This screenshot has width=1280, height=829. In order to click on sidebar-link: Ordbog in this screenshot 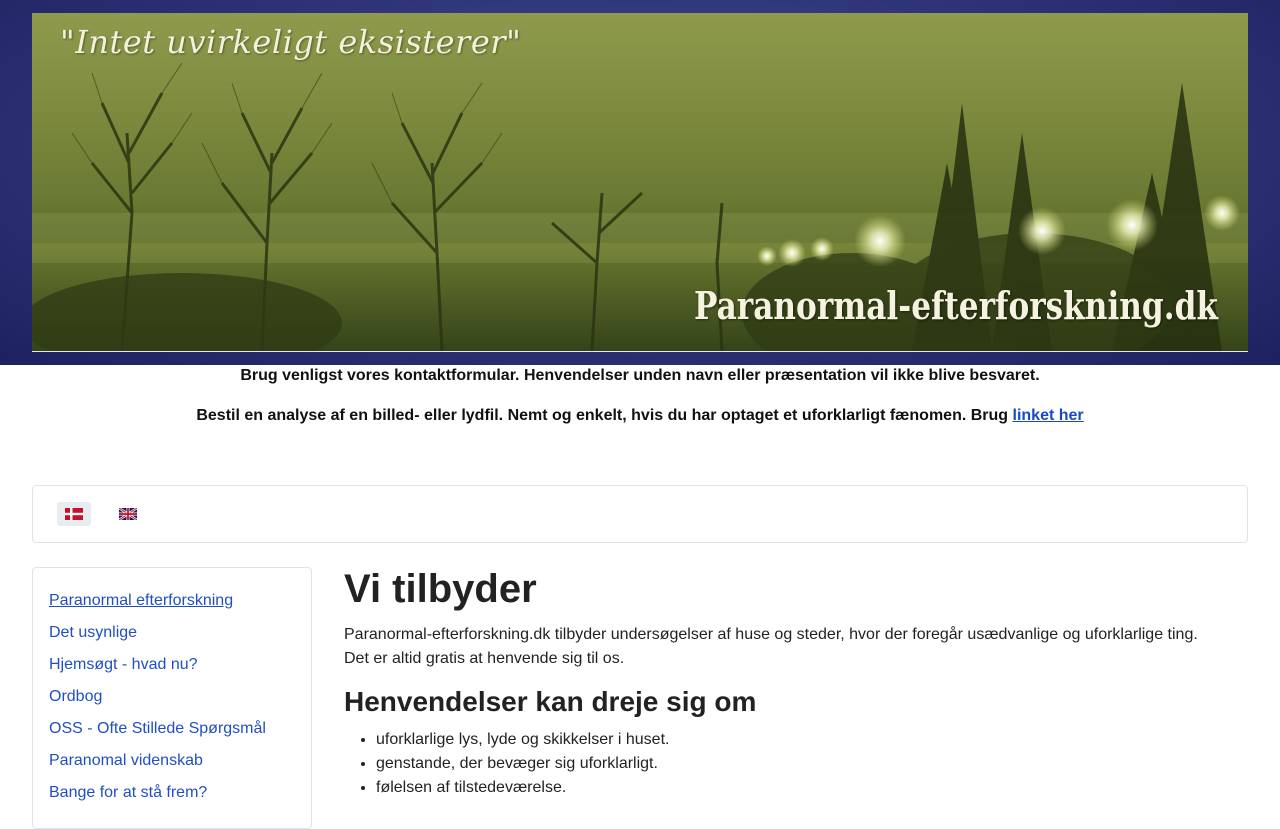, I will do `click(75, 696)`.